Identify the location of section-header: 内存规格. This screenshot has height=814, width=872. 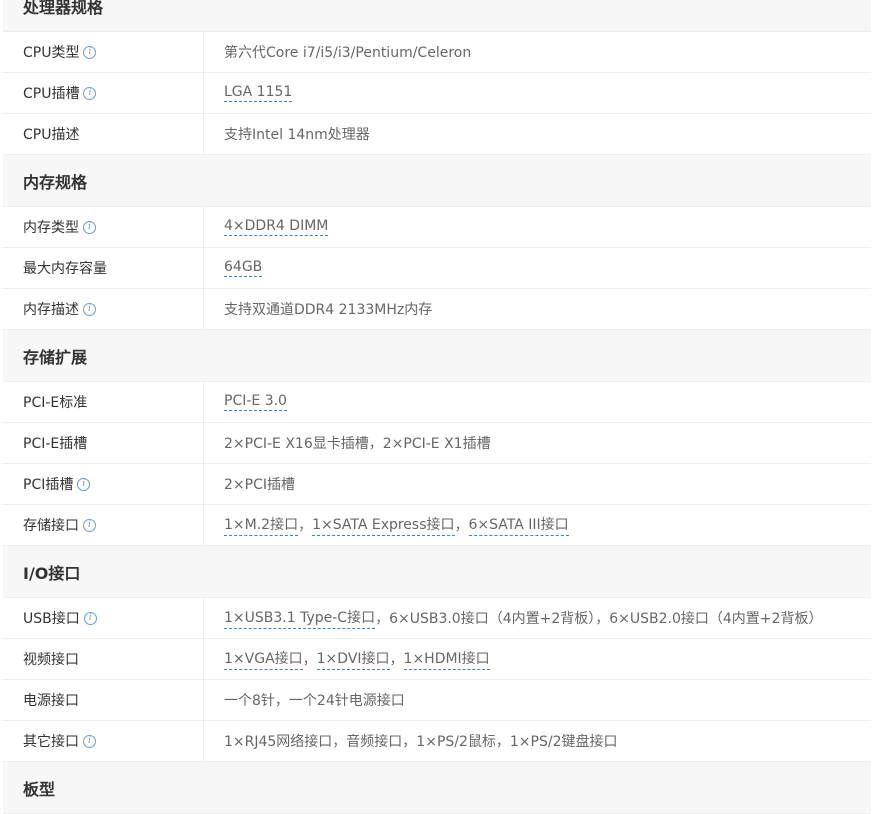
(437, 181).